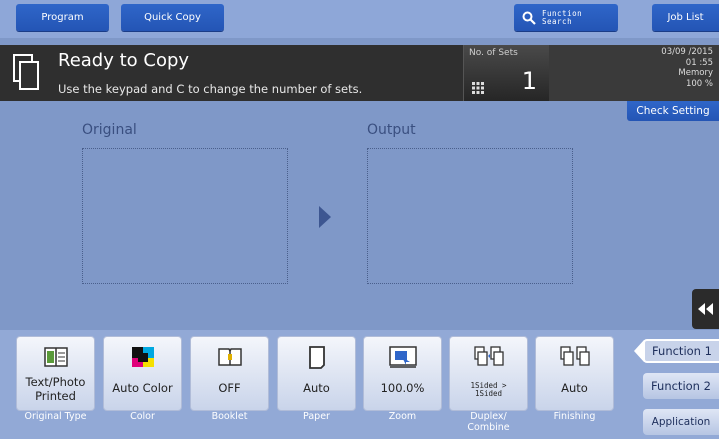  What do you see at coordinates (55, 357) in the screenshot?
I see `text-photo-icon` at bounding box center [55, 357].